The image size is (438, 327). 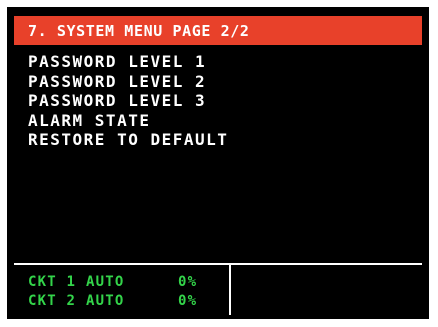 I want to click on page-title: 7. SYSTEM MENU PAGE 2/2, so click(x=139, y=30).